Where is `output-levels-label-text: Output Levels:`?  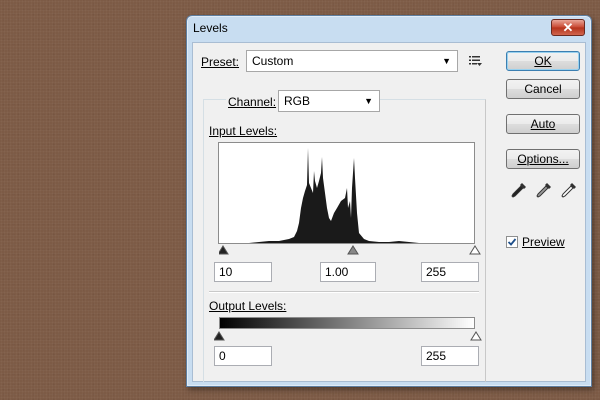 output-levels-label-text: Output Levels: is located at coordinates (248, 306).